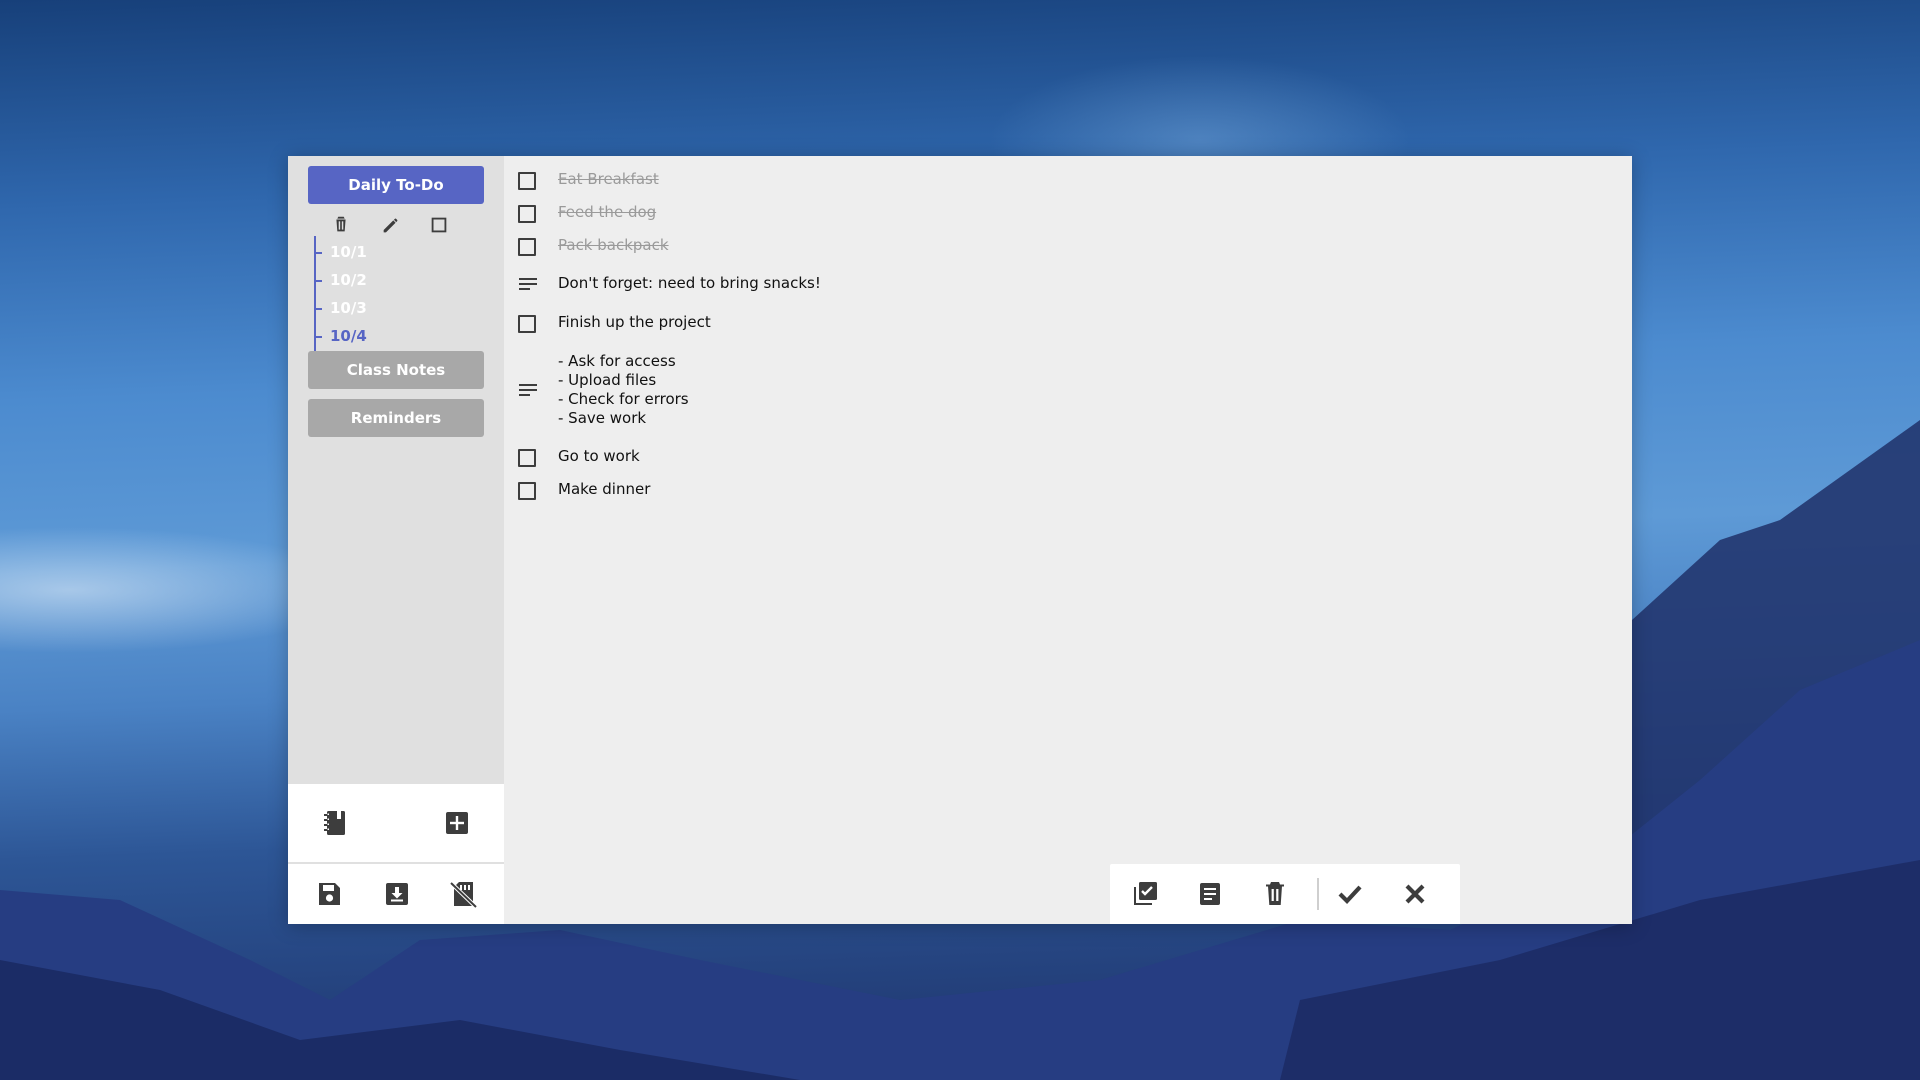 The image size is (1920, 1080). I want to click on item-text: Eat Breakfast, so click(608, 179).